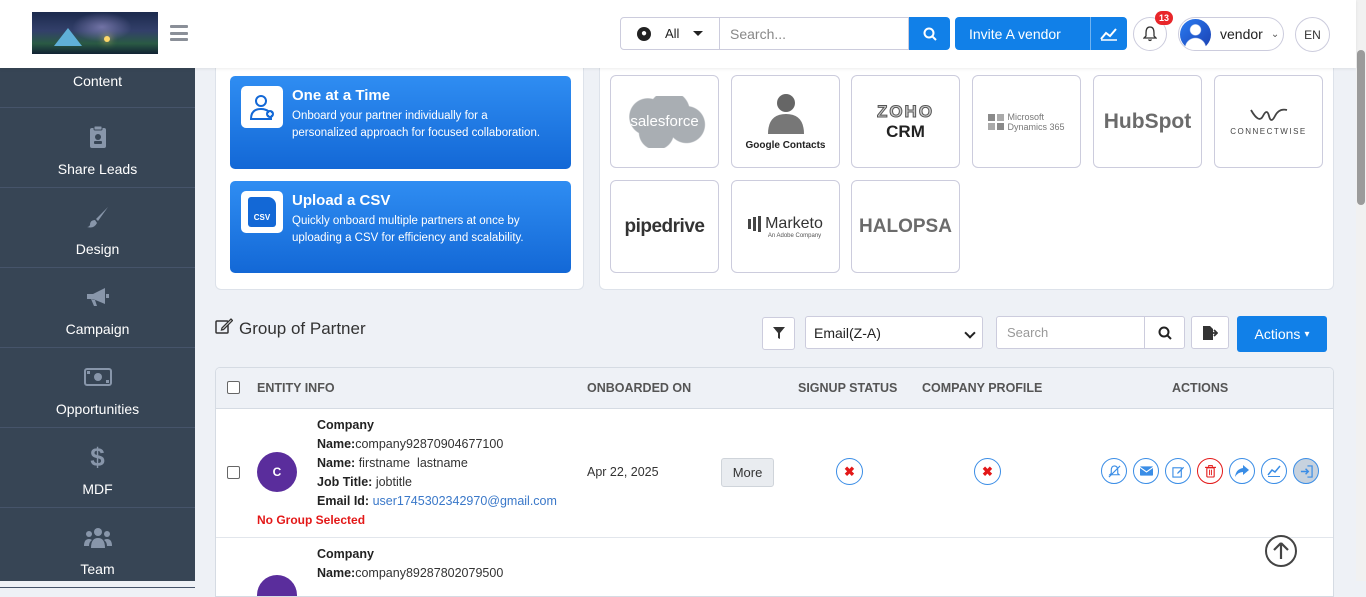 This screenshot has width=1366, height=597. I want to click on crm-halopsa: HALOPSA, so click(905, 226).